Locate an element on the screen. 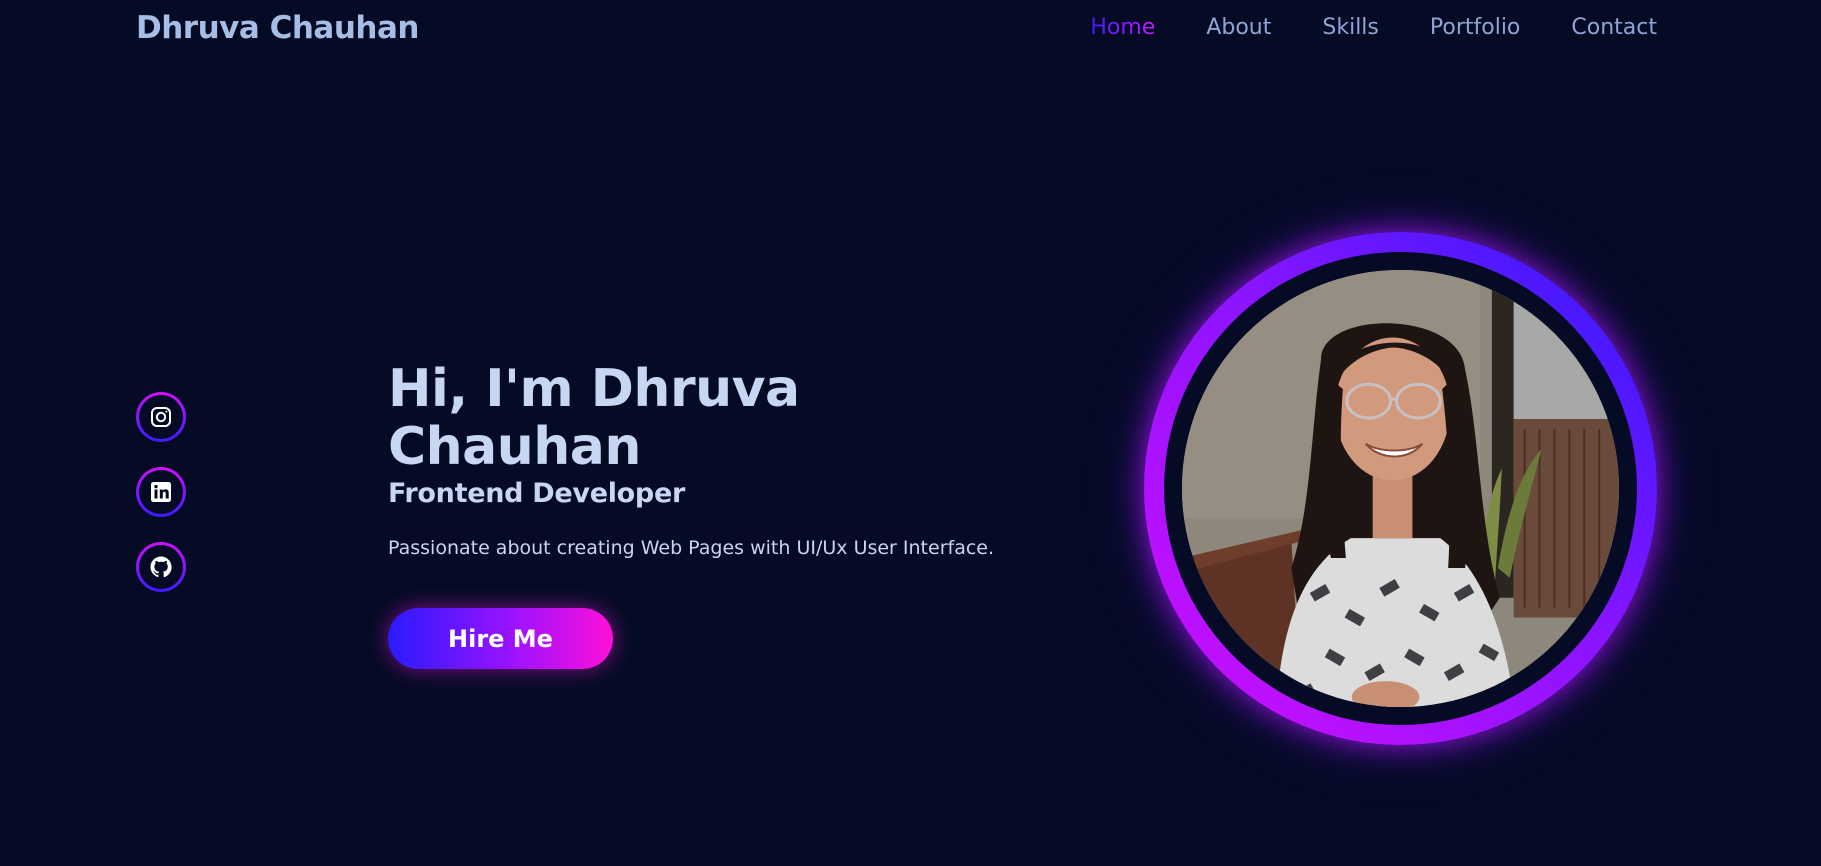  instagram-link is located at coordinates (161, 417).